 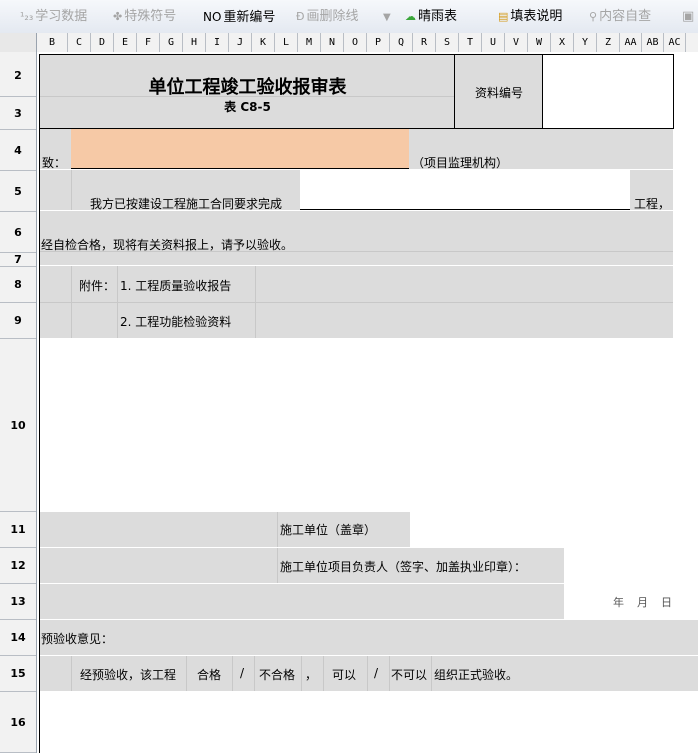 What do you see at coordinates (18, 42) in the screenshot?
I see `select-all-corner` at bounding box center [18, 42].